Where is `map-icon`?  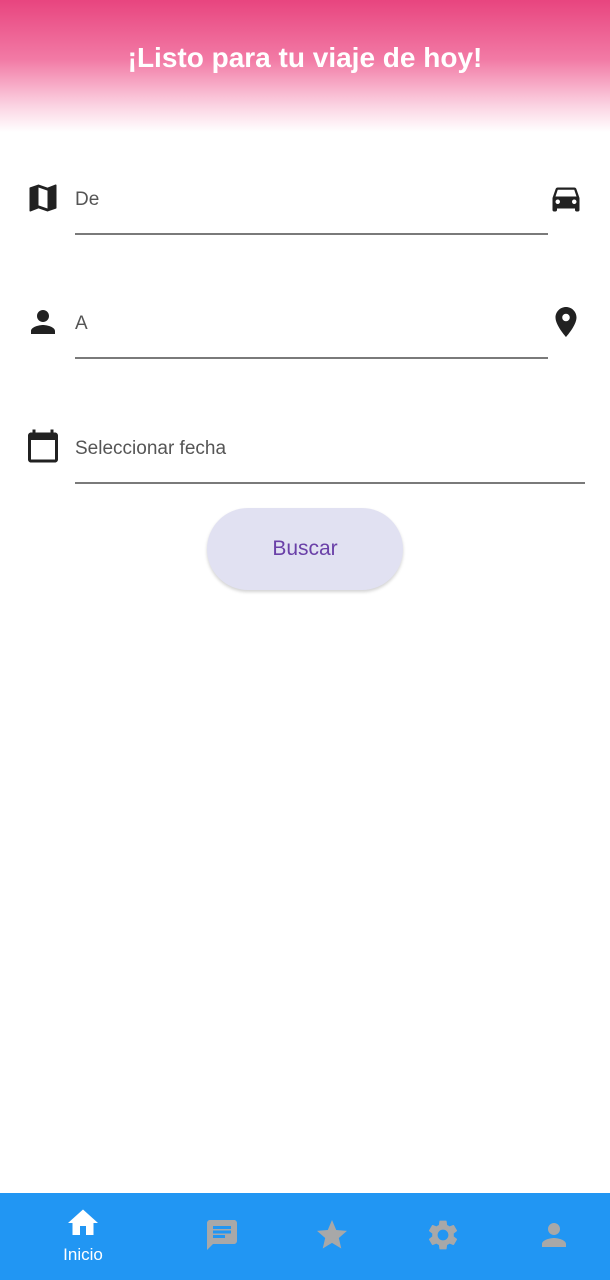 map-icon is located at coordinates (43, 198).